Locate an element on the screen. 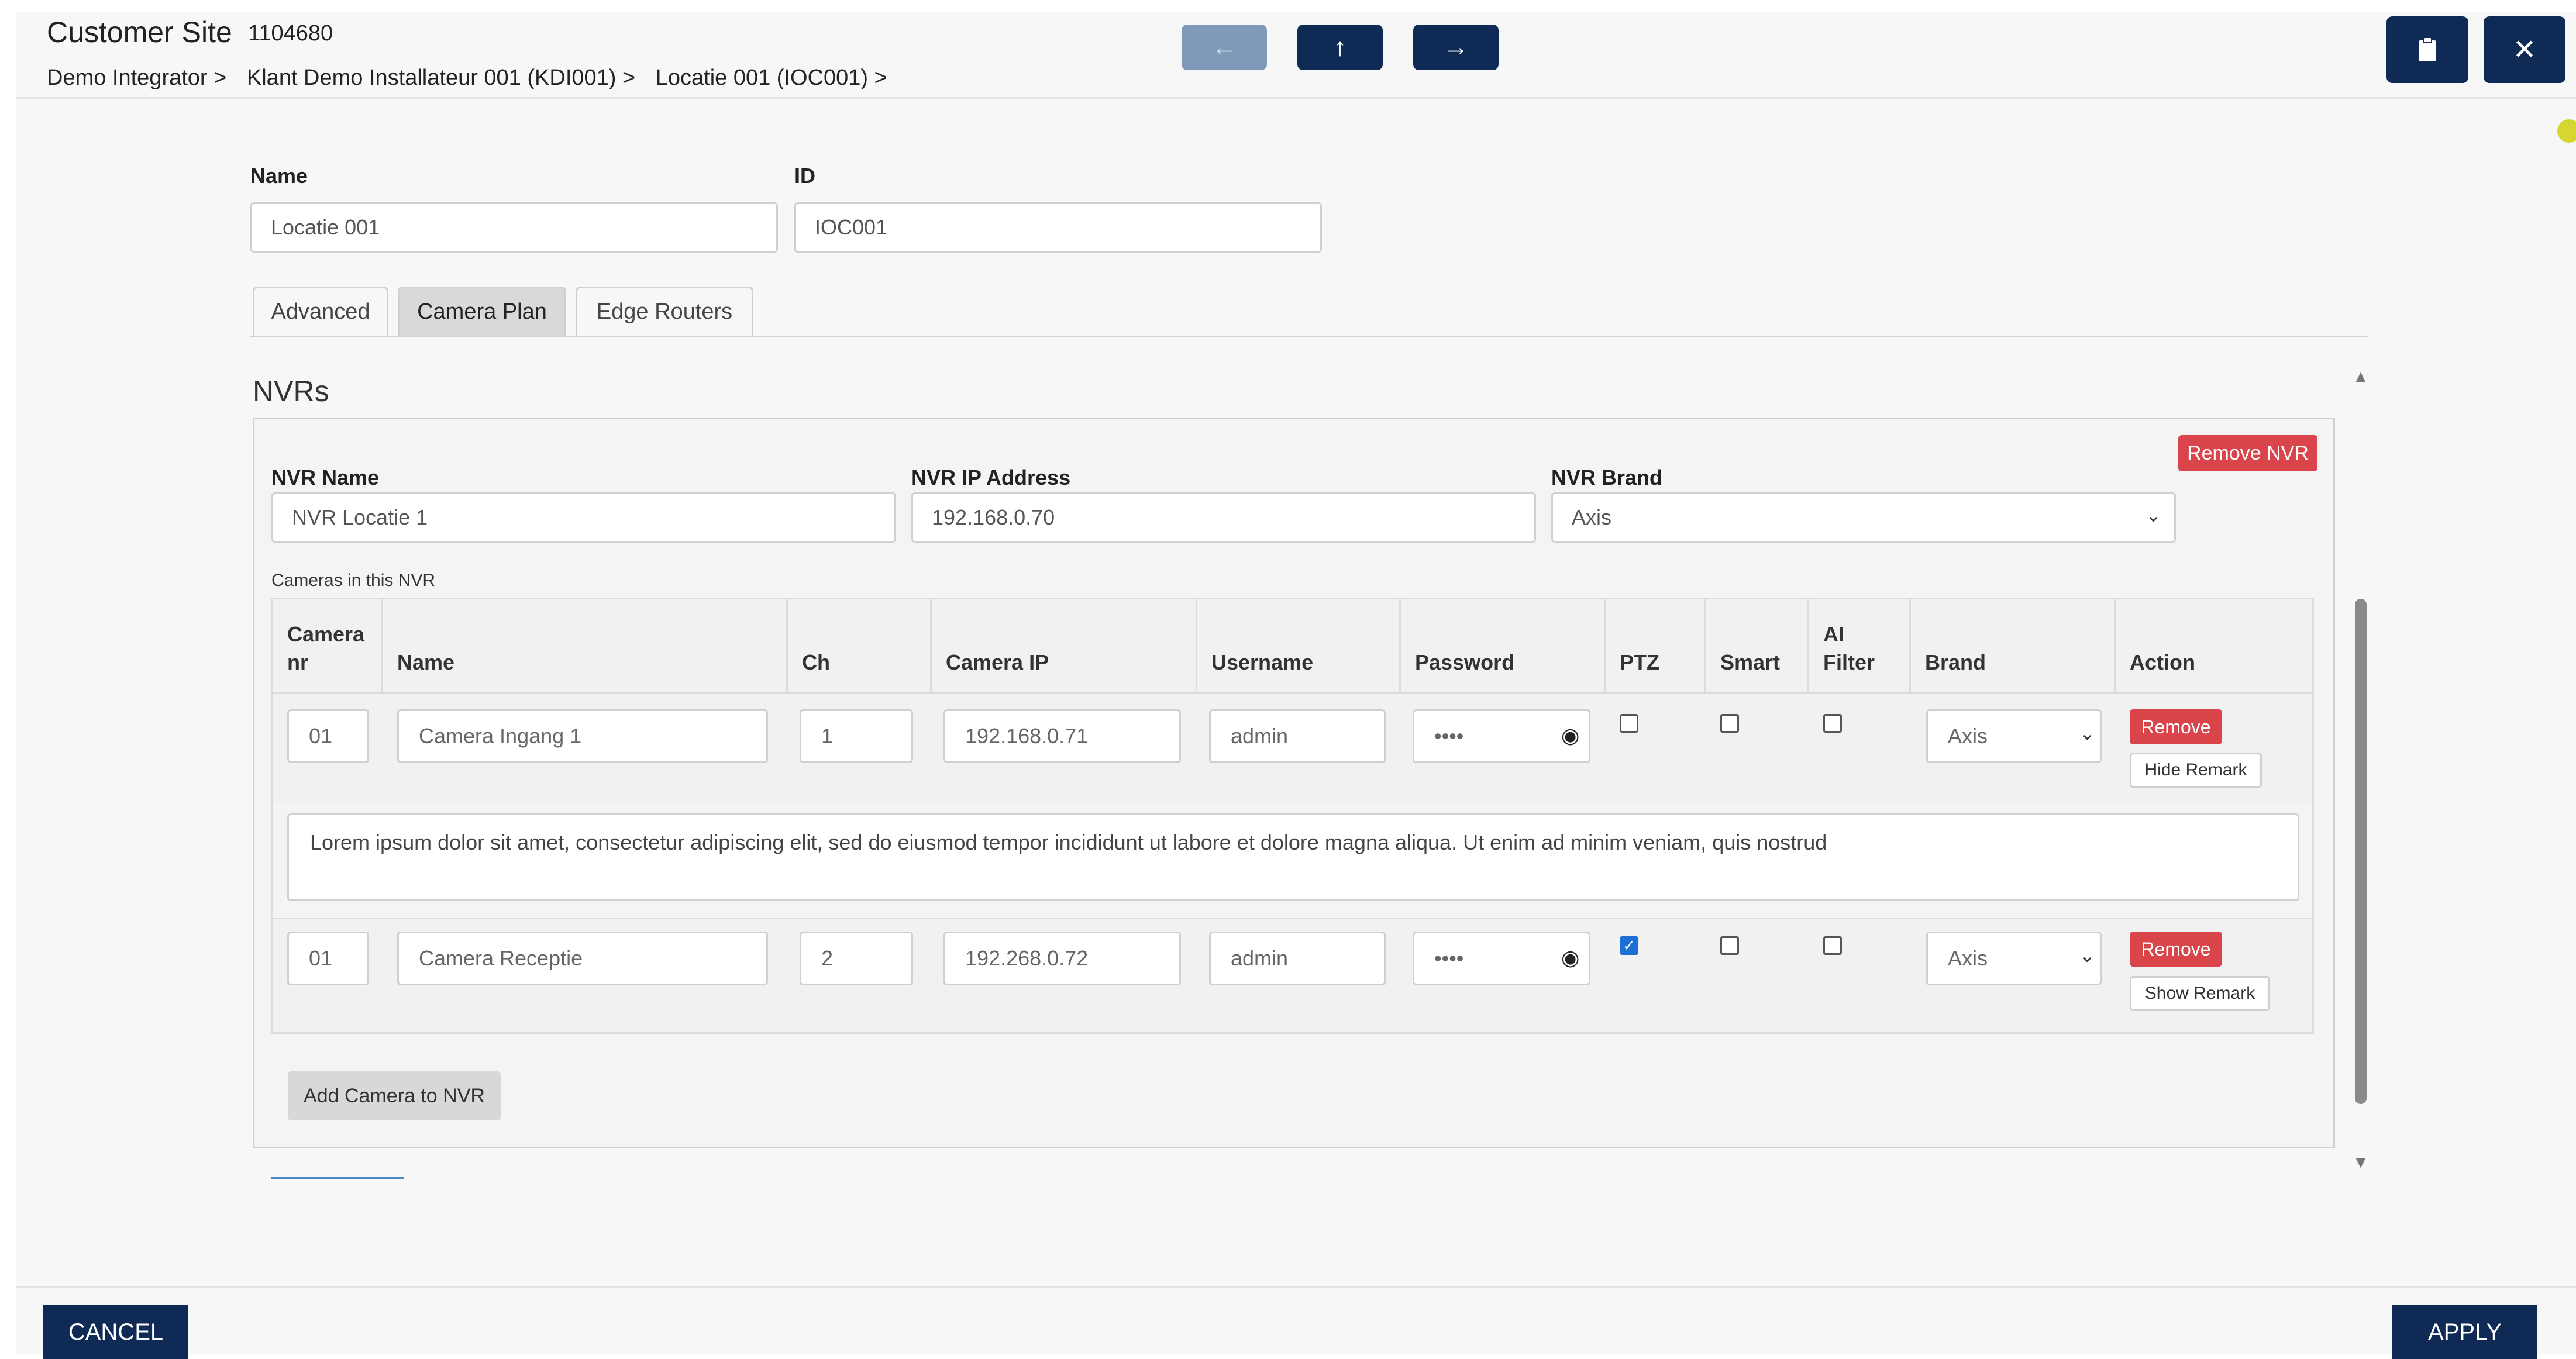 Image resolution: width=2576 pixels, height=1359 pixels. arrow-up-icon: ↑ is located at coordinates (1340, 47).